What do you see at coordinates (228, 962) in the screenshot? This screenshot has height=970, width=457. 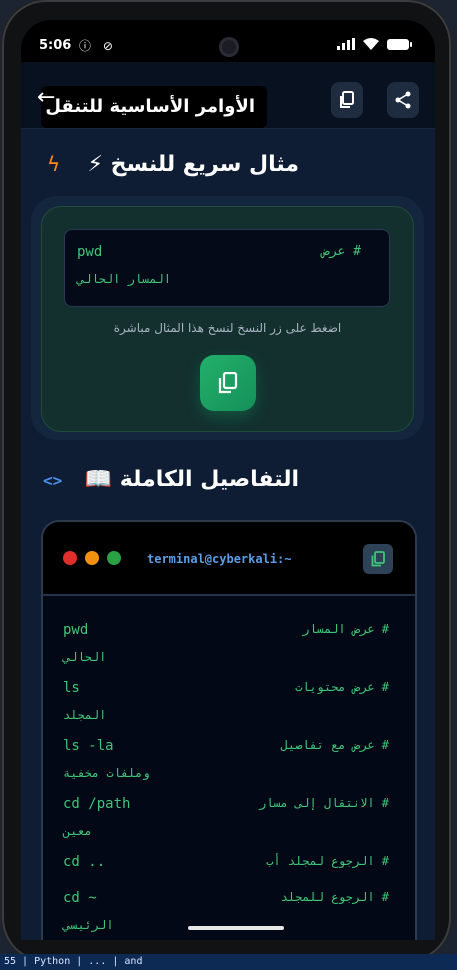 I see `bottom-strip: 55 | Python | ... | and` at bounding box center [228, 962].